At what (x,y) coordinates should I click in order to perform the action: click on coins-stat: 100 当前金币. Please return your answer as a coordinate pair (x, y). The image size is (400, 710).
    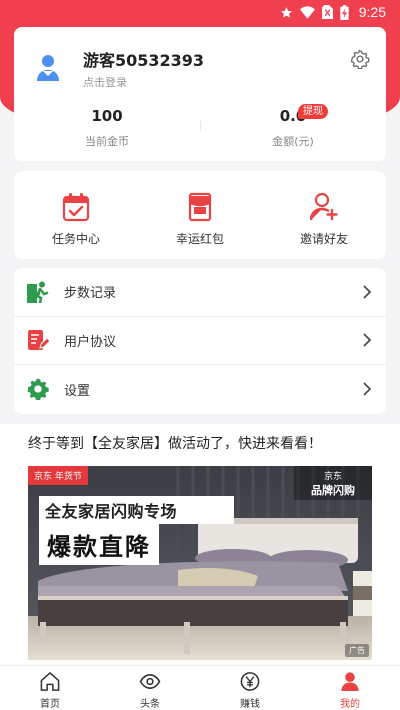
    Looking at the image, I should click on (107, 128).